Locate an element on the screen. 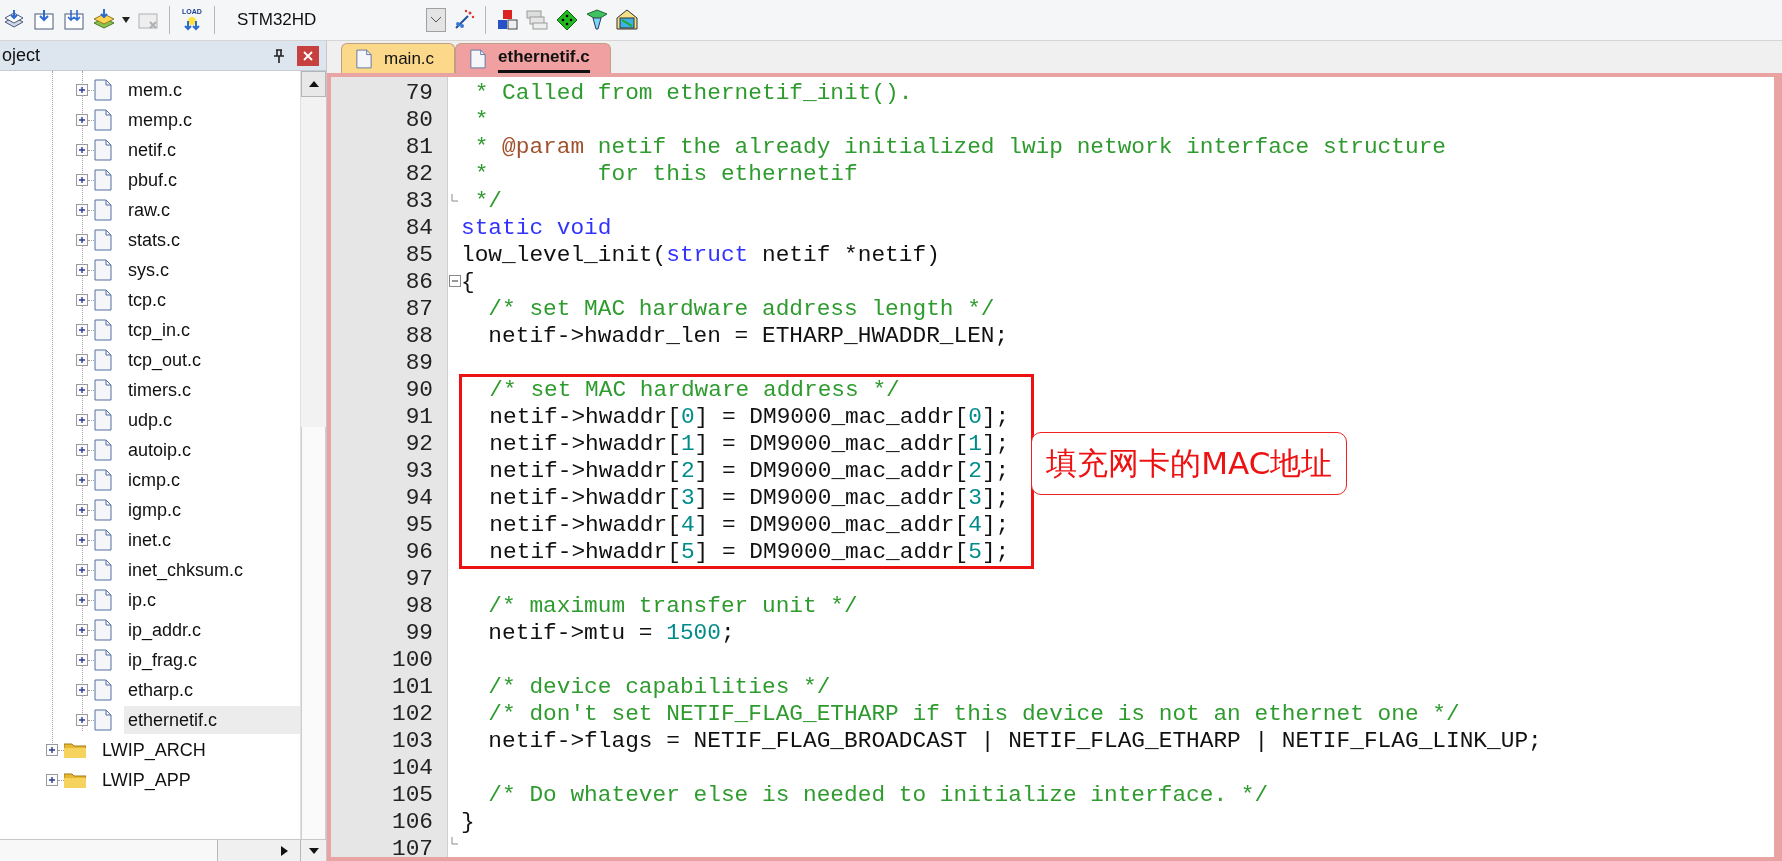 Image resolution: width=1782 pixels, height=861 pixels. fold-icon is located at coordinates (454, 280).